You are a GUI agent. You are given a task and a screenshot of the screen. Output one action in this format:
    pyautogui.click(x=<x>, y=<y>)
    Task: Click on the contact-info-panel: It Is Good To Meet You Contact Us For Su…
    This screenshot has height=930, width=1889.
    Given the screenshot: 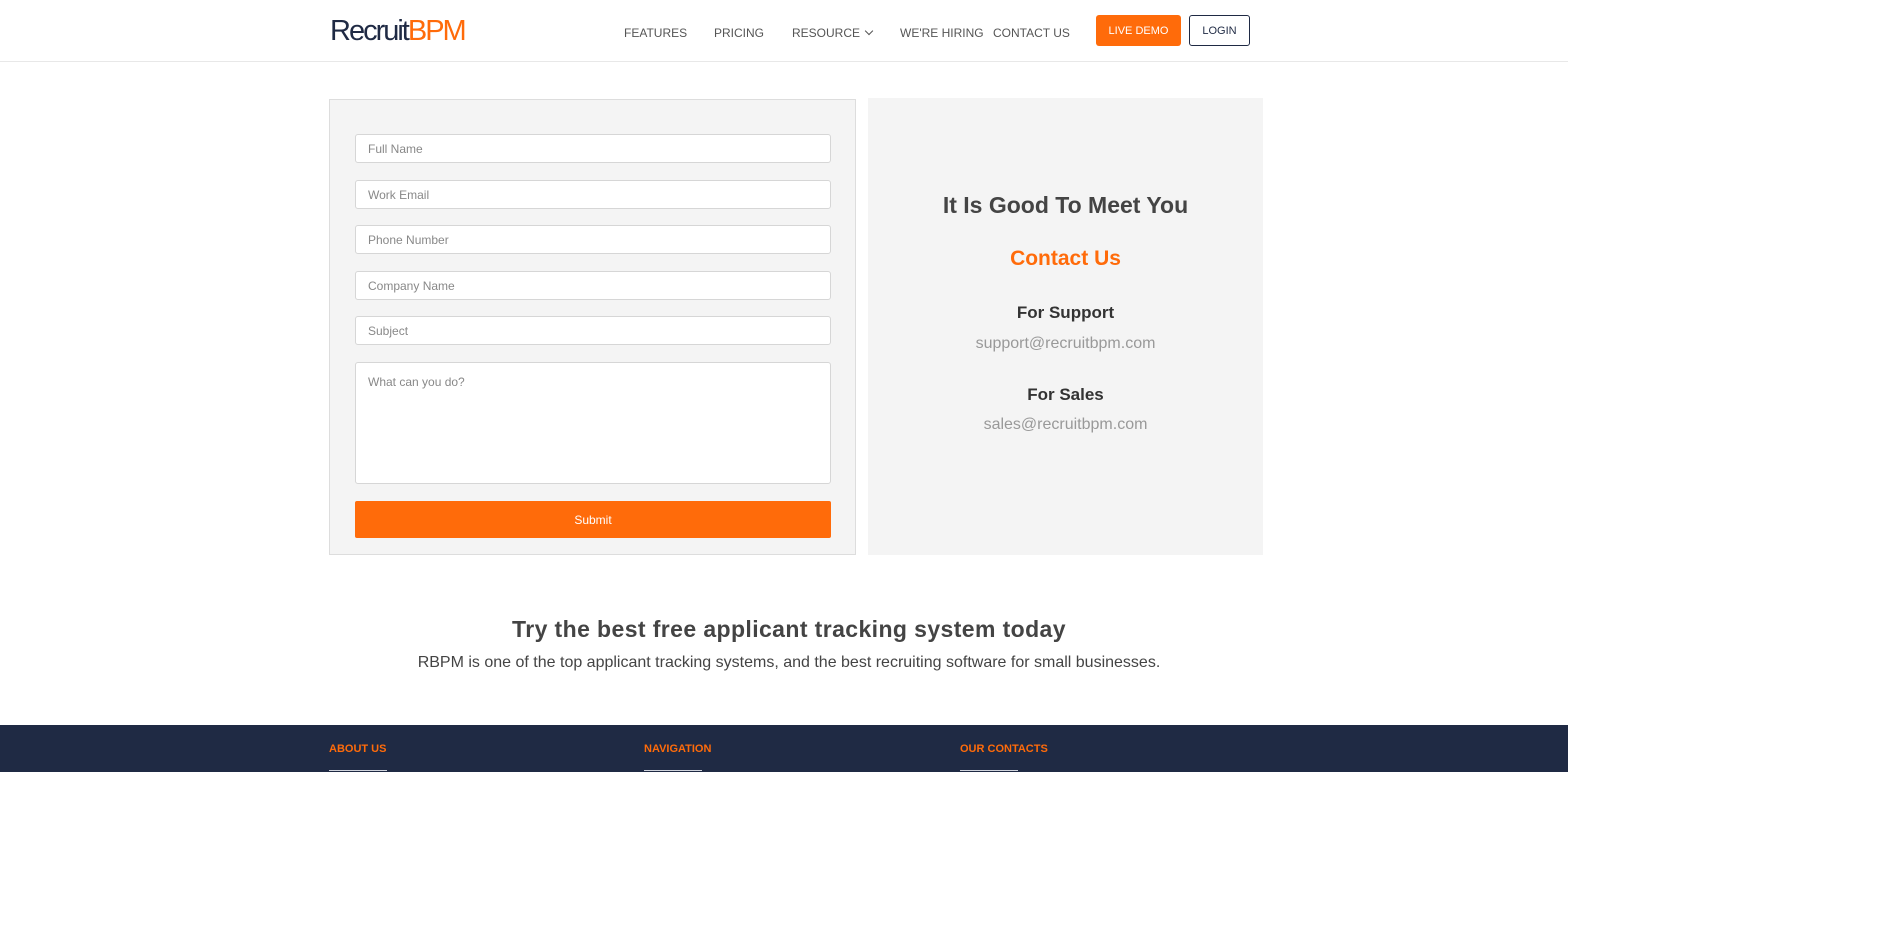 What is the action you would take?
    pyautogui.click(x=1065, y=326)
    